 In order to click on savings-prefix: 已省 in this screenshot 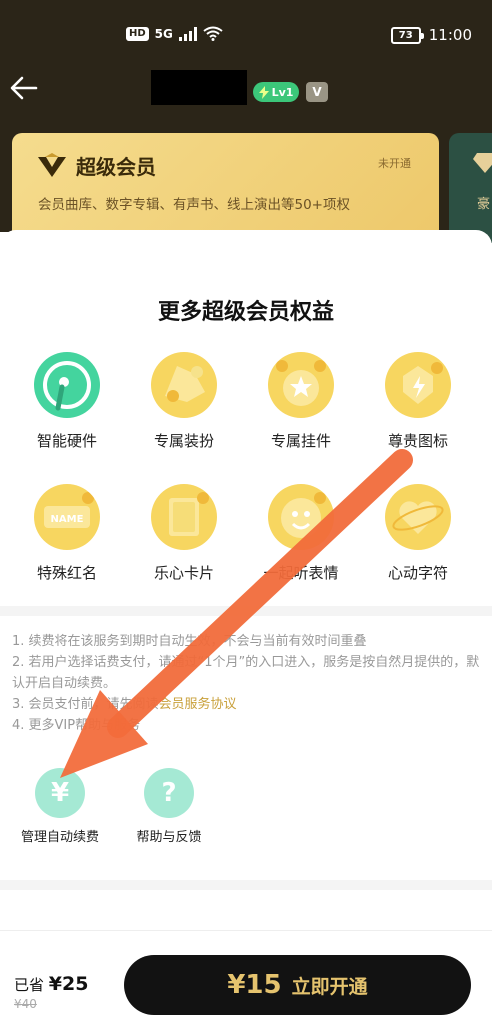, I will do `click(29, 985)`.